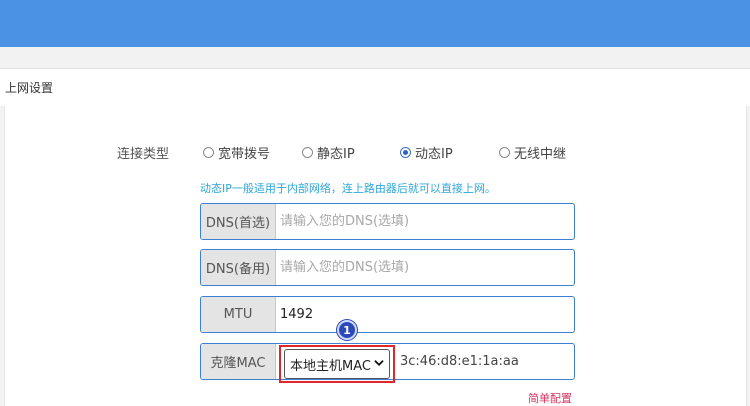 Image resolution: width=750 pixels, height=406 pixels. Describe the element at coordinates (29, 88) in the screenshot. I see `section-title: 上网设置` at that location.